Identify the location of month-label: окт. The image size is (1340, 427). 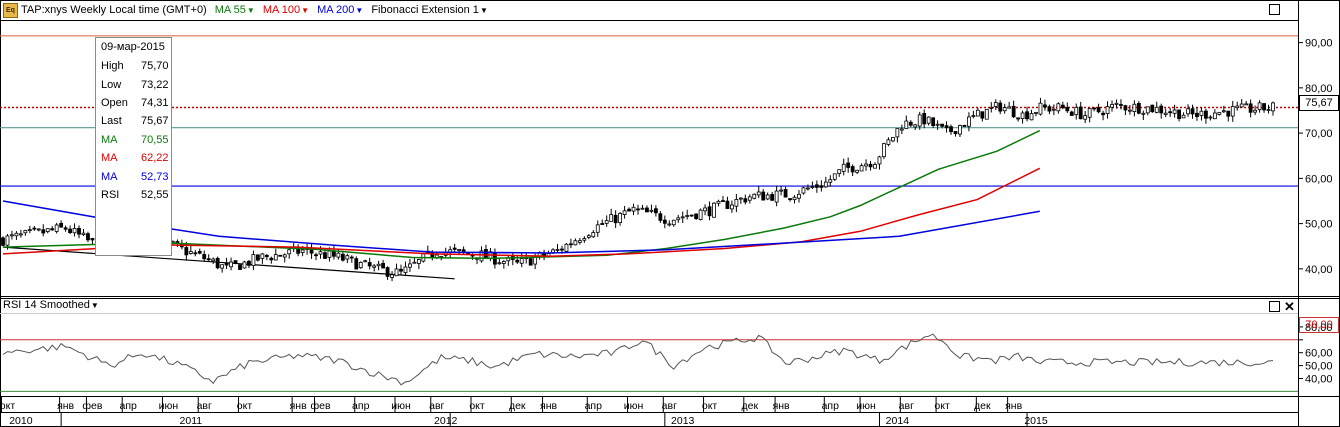
(942, 406).